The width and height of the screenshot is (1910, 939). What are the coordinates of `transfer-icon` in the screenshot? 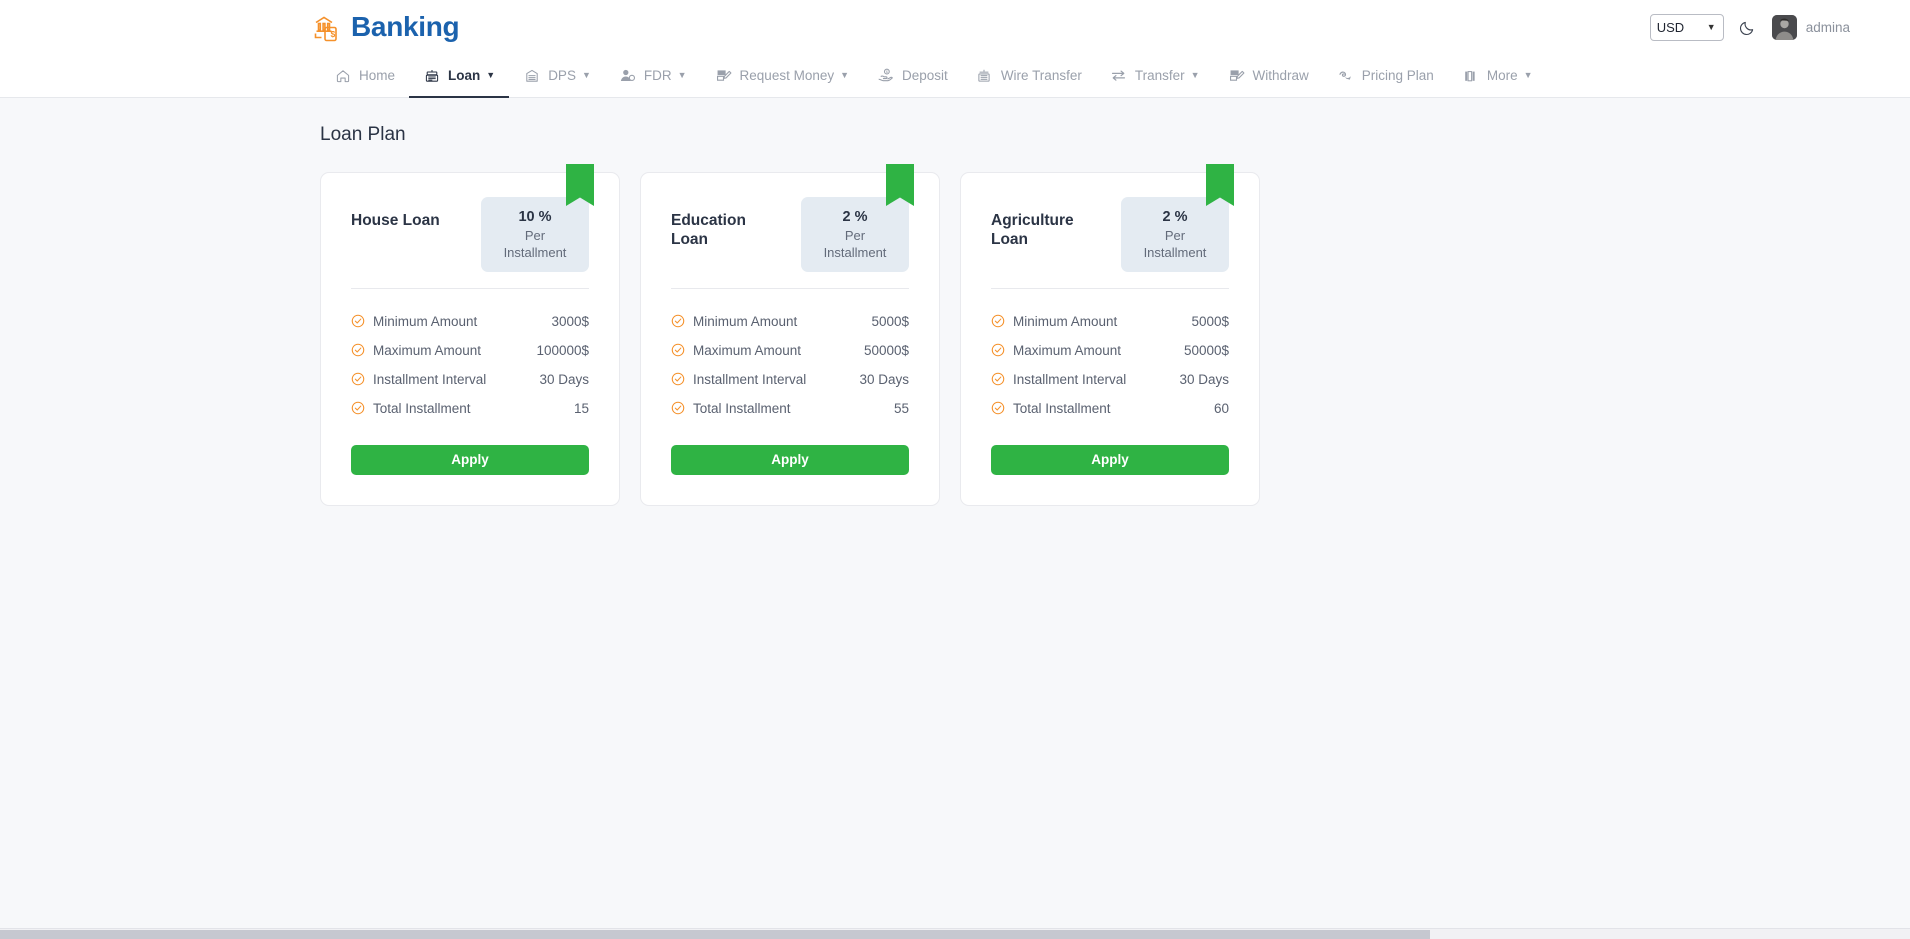 It's located at (1118, 75).